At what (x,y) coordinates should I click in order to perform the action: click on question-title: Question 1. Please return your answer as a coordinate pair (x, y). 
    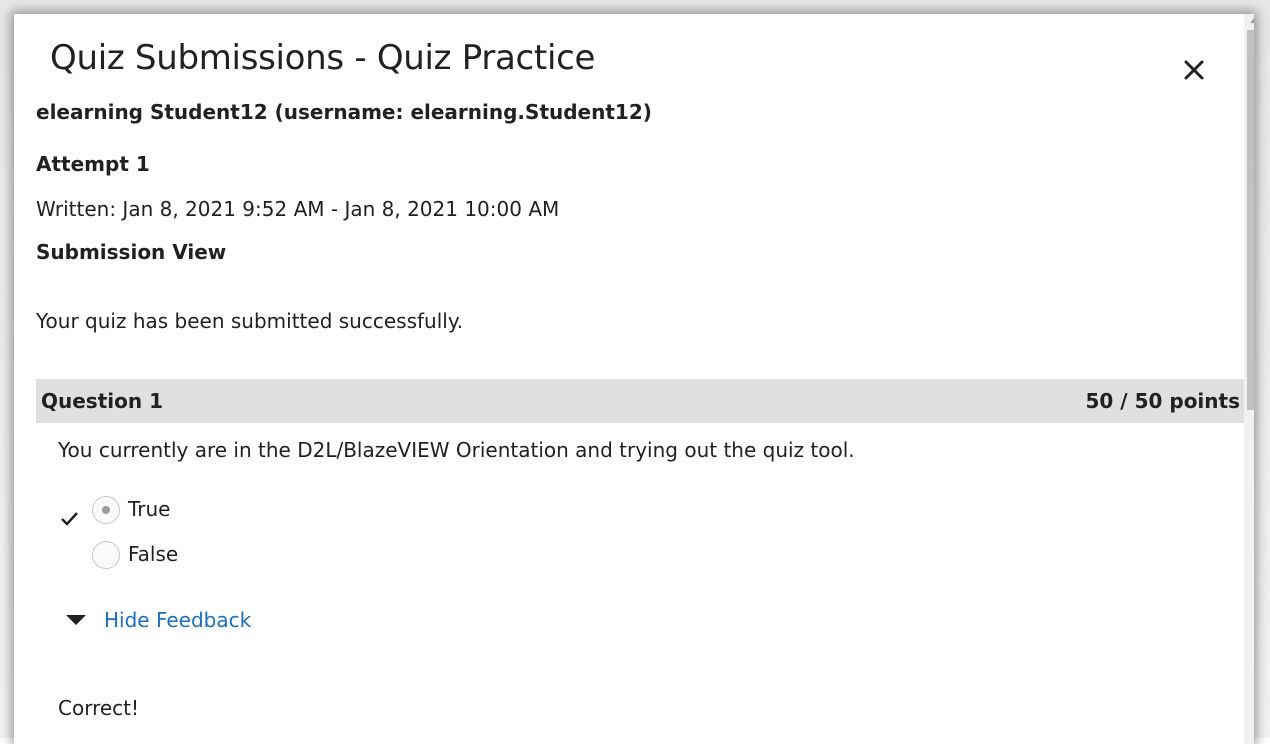
    Looking at the image, I should click on (102, 401).